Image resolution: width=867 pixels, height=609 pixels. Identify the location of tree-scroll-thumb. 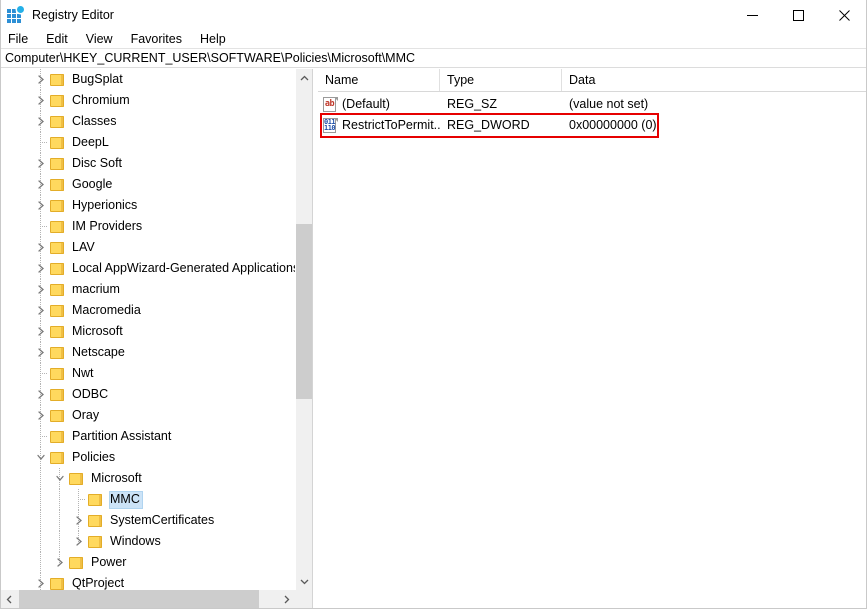
(304, 311).